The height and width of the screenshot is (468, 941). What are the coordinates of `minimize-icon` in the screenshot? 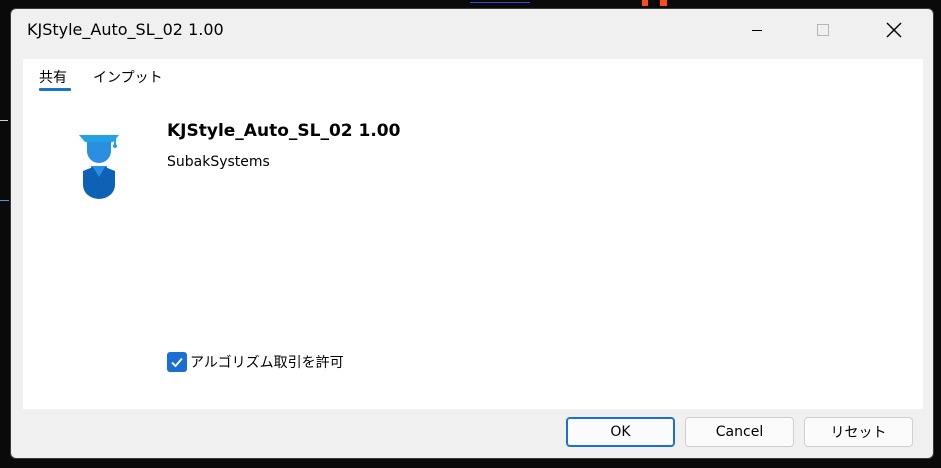 It's located at (757, 30).